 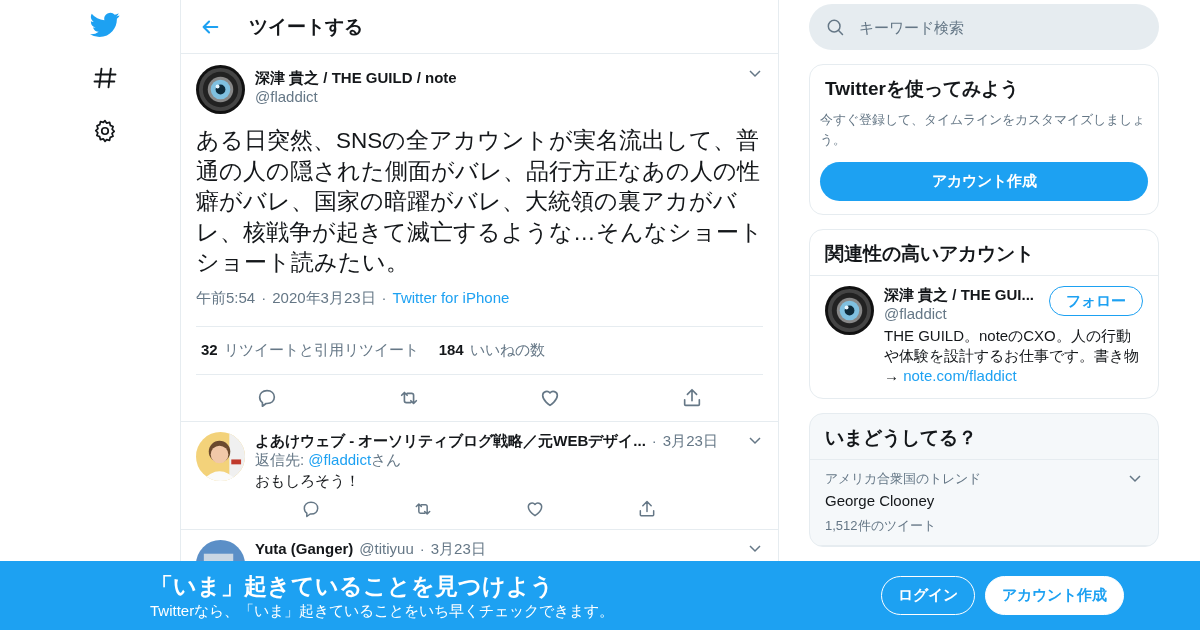 I want to click on like-count: 184 いいねの数, so click(x=491, y=350).